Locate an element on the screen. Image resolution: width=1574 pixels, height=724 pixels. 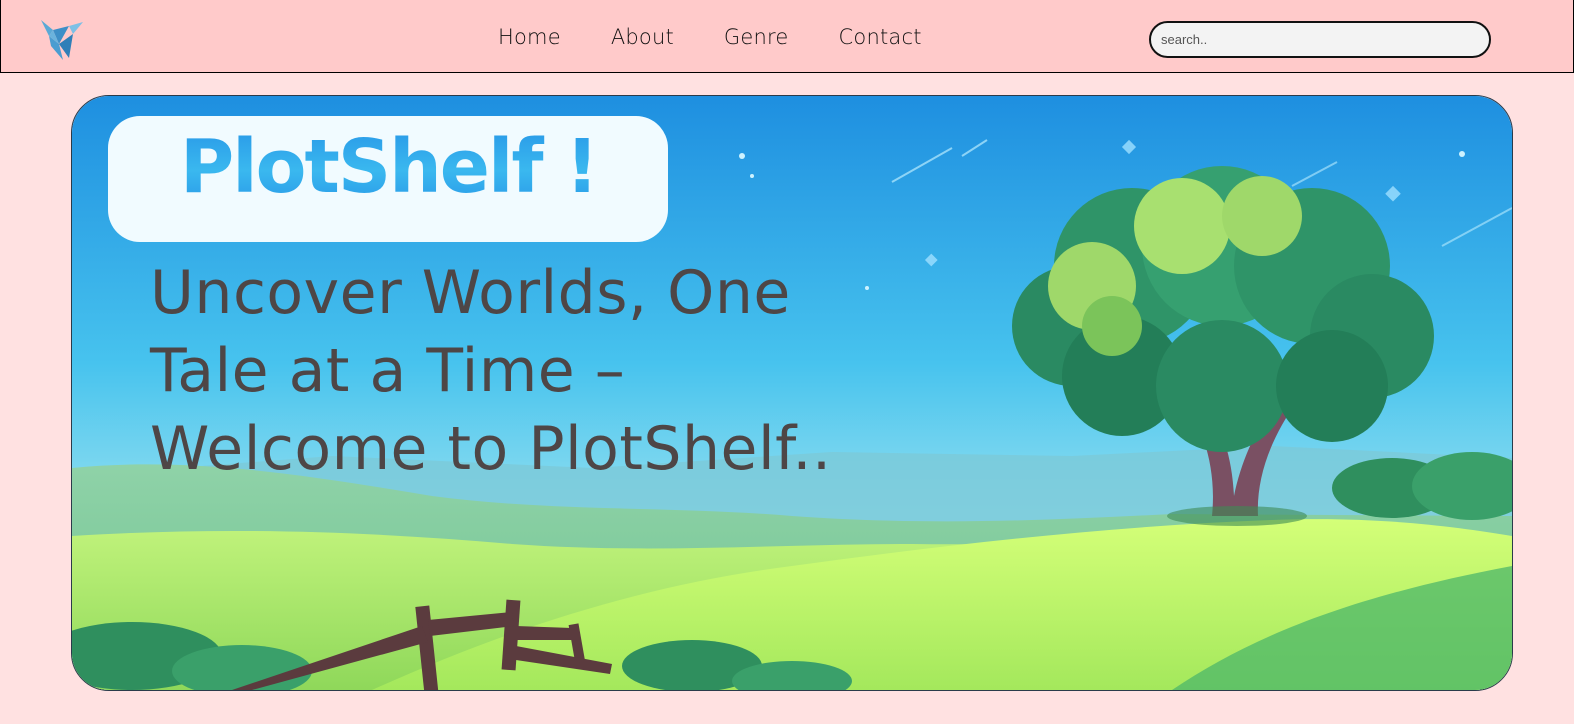
nav-links: Home About Genre Contact is located at coordinates (710, 37).